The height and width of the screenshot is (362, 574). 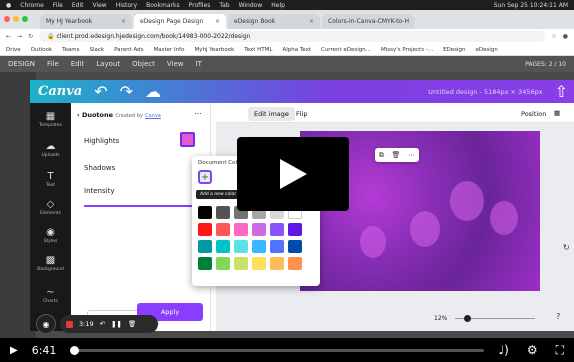 I want to click on sidebar-item-styles: ◉ Styles, so click(x=50, y=235).